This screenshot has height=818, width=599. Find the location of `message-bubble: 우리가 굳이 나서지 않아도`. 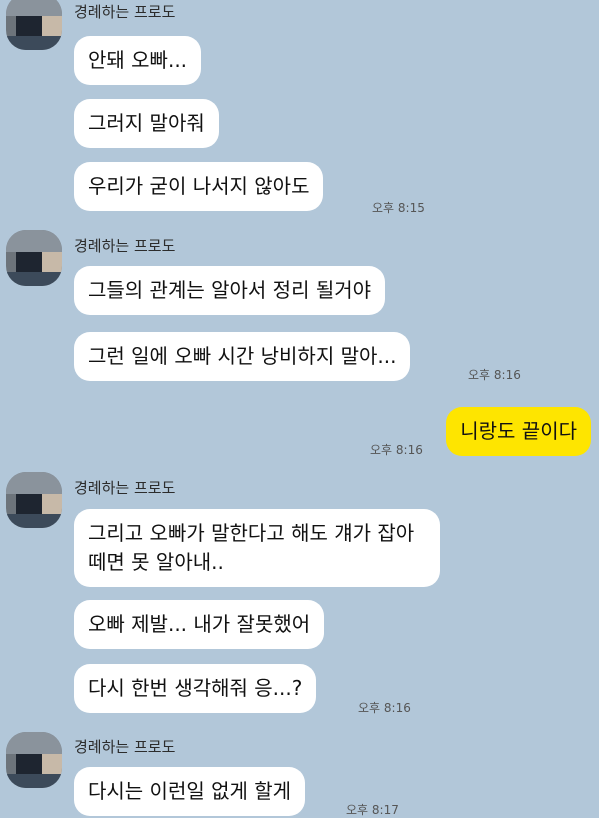

message-bubble: 우리가 굳이 나서지 않아도 is located at coordinates (199, 186).